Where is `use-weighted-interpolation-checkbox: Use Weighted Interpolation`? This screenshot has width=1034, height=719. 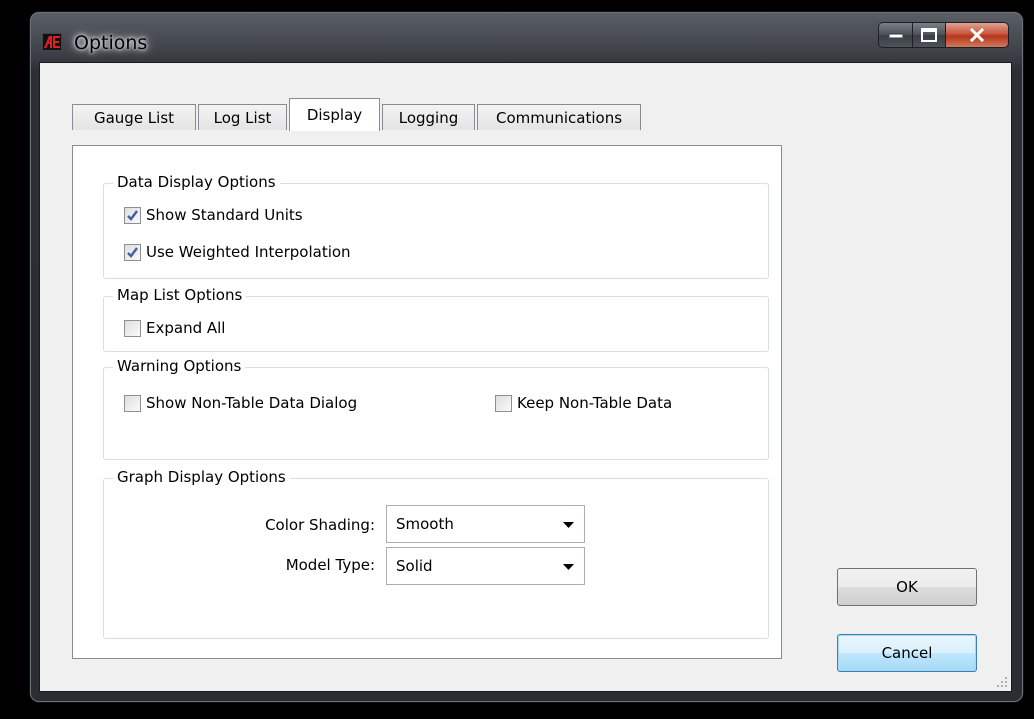 use-weighted-interpolation-checkbox: Use Weighted Interpolation is located at coordinates (237, 252).